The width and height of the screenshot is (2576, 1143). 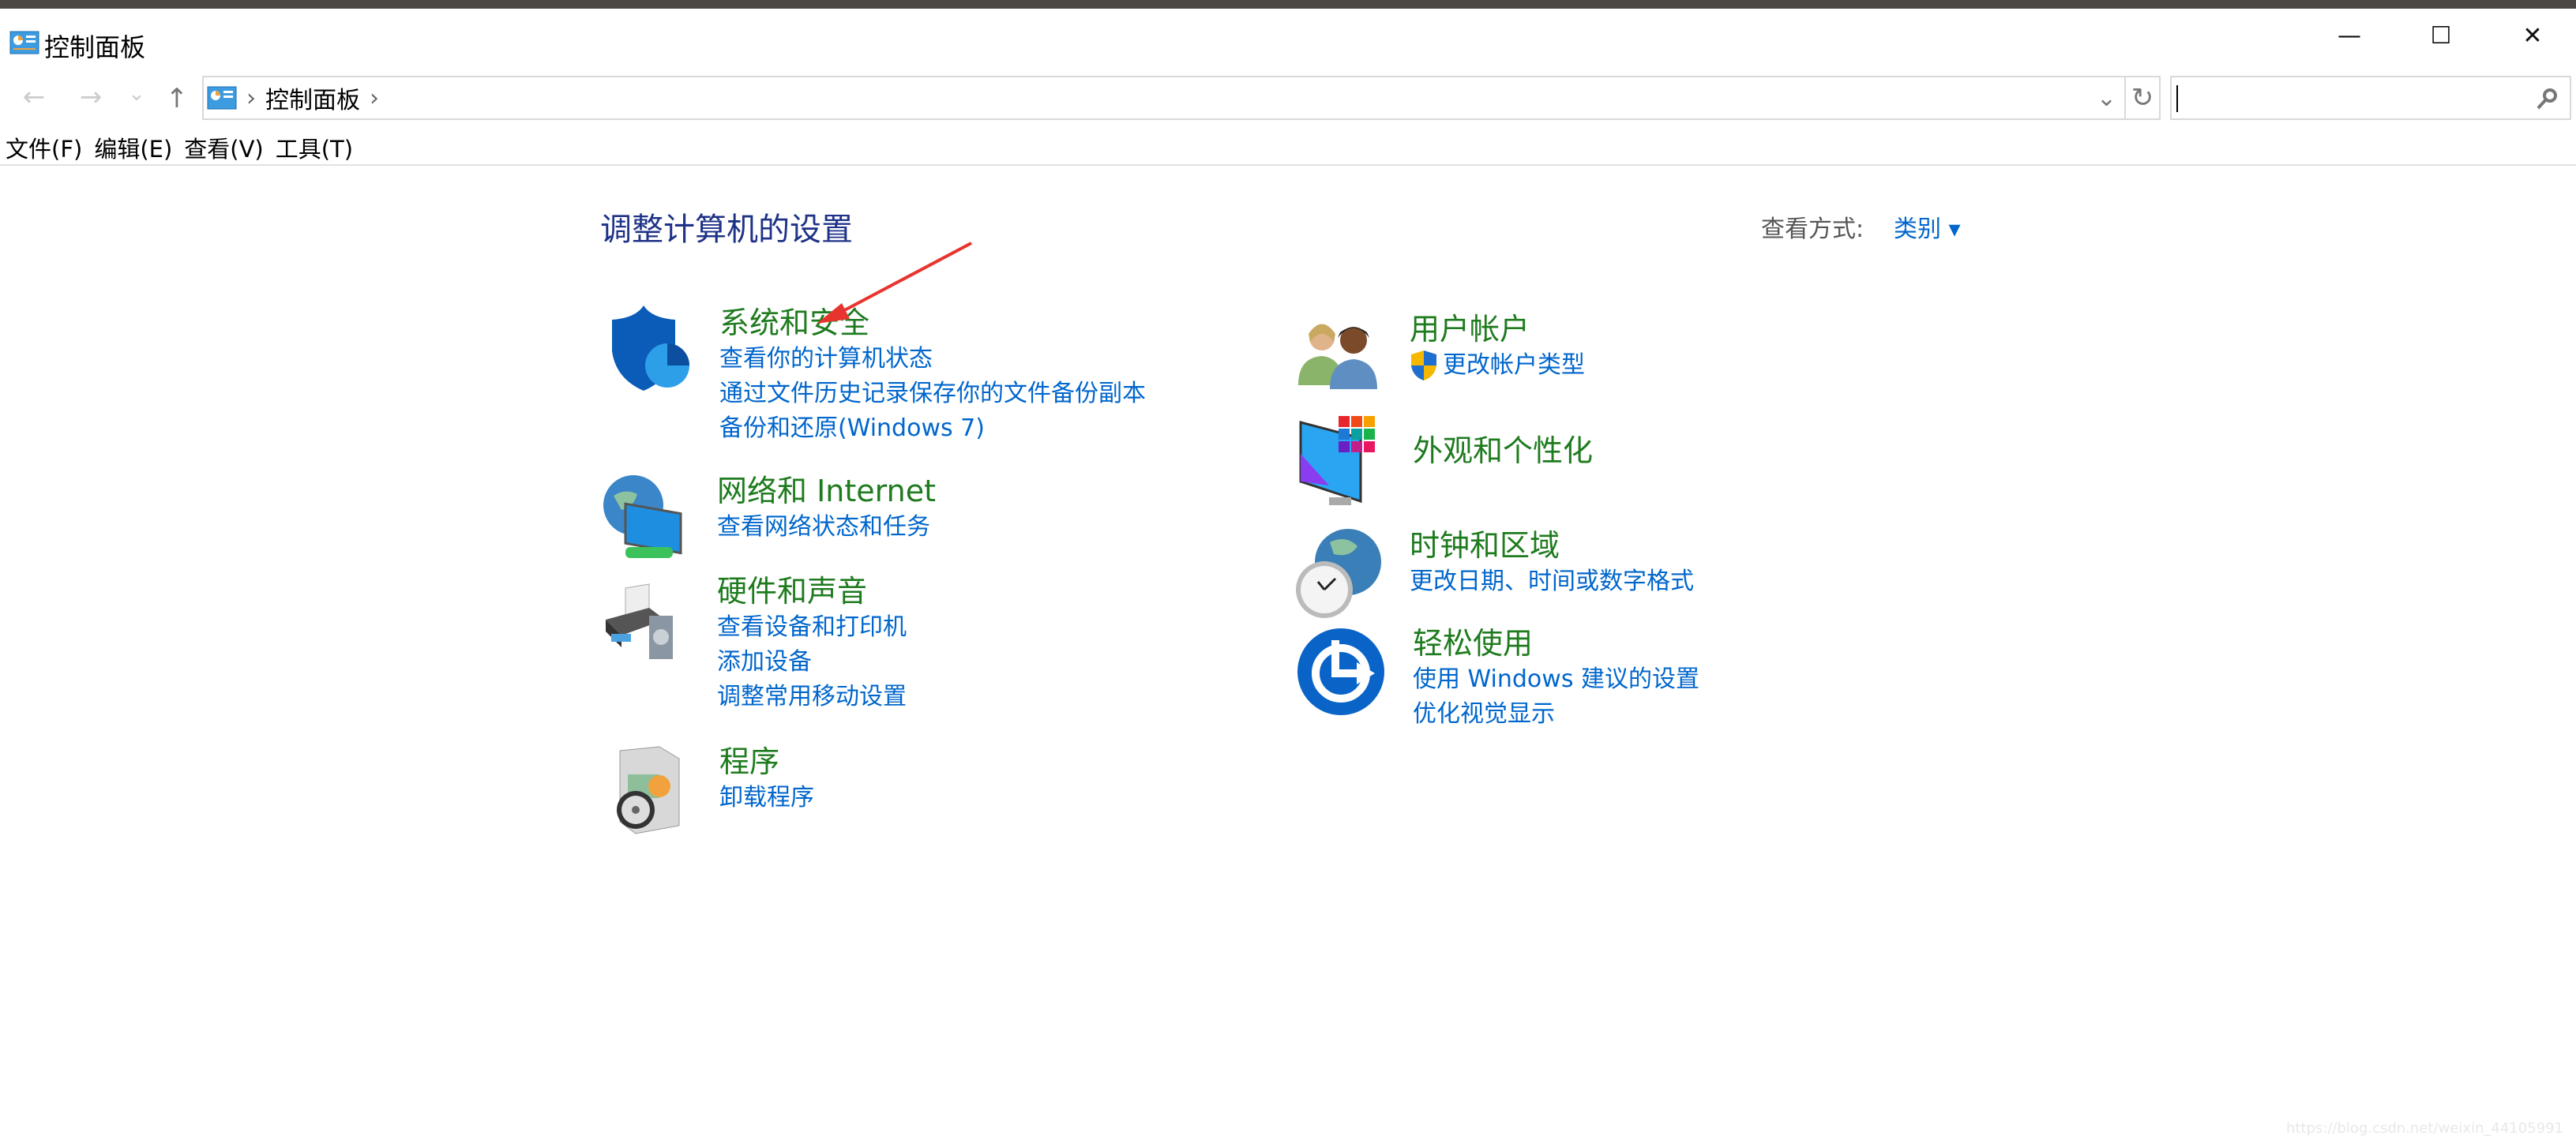 What do you see at coordinates (2142, 98) in the screenshot?
I see `refresh-button: ↻` at bounding box center [2142, 98].